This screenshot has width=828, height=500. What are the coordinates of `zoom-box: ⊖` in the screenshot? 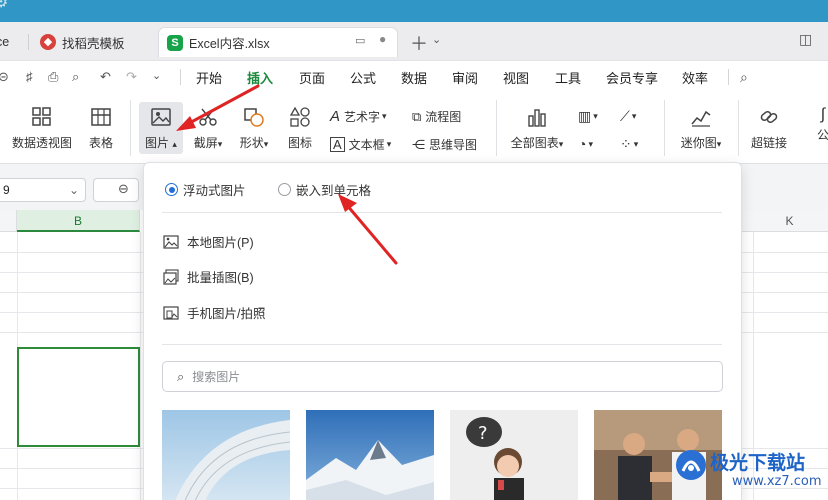 It's located at (116, 190).